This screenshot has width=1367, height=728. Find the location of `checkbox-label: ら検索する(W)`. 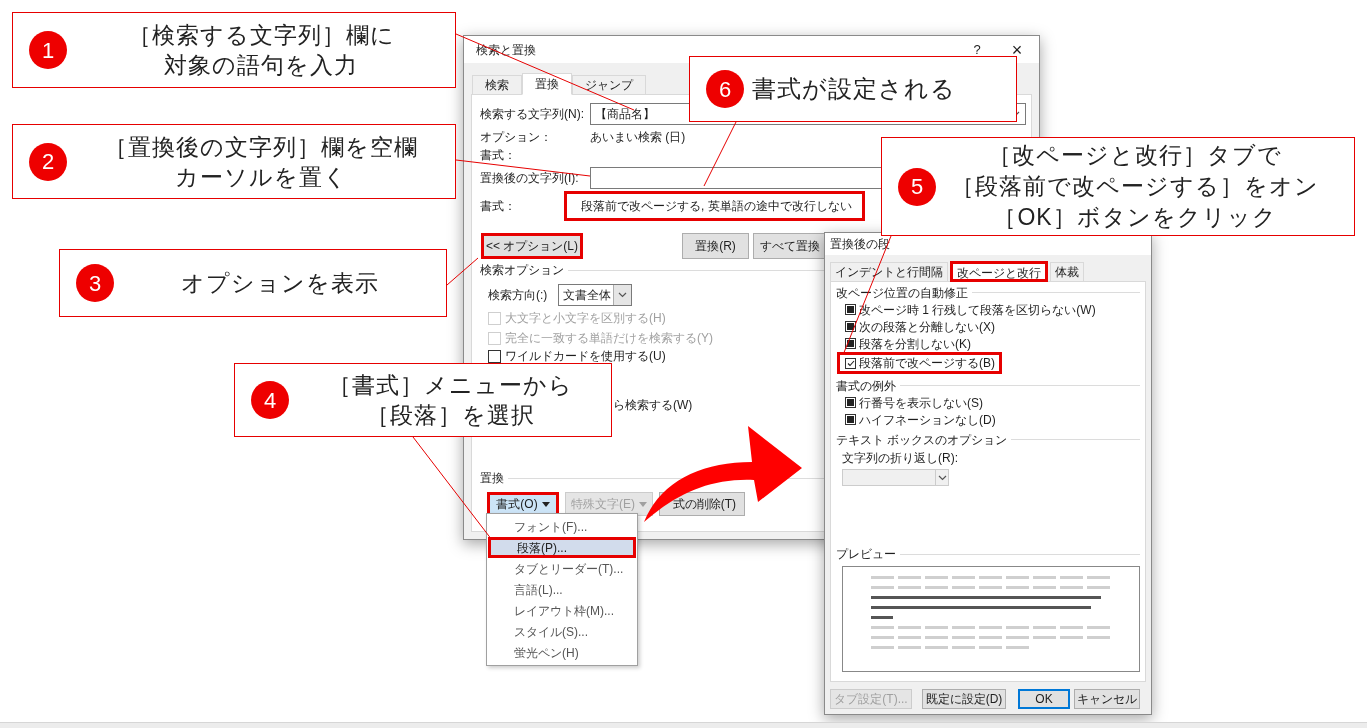

checkbox-label: ら検索する(W) is located at coordinates (653, 405).